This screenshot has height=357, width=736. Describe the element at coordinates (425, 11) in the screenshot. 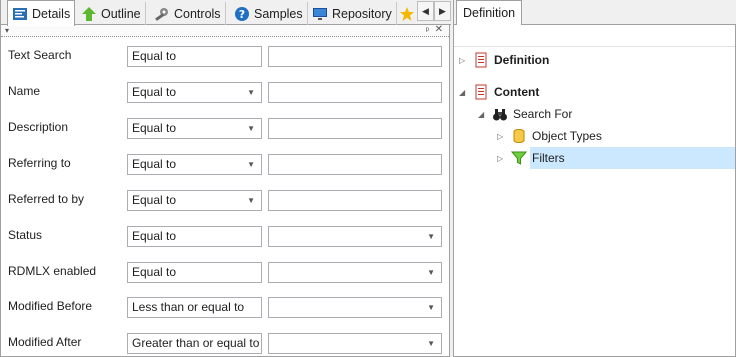

I see `scroll-left-button: ◀` at that location.